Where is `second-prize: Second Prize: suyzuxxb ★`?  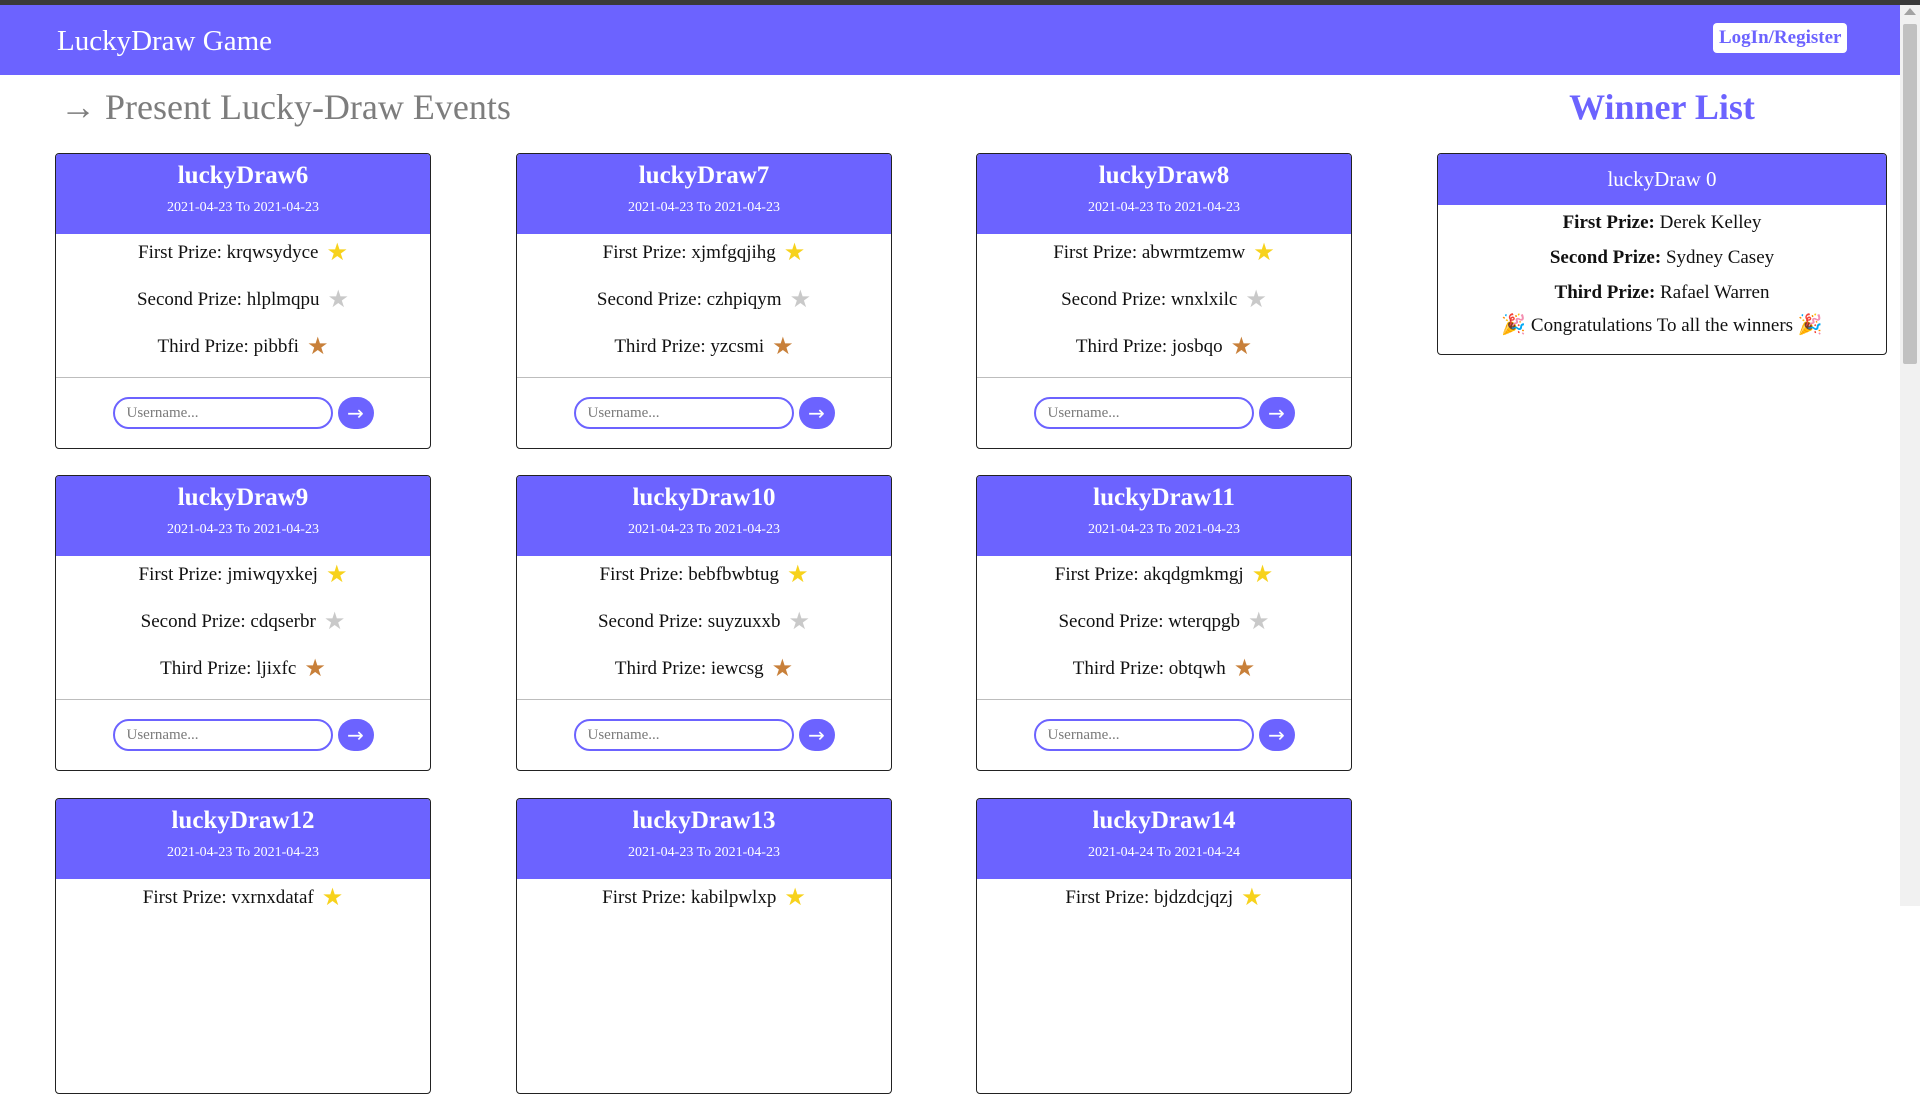
second-prize: Second Prize: suyzuxxb ★ is located at coordinates (704, 630).